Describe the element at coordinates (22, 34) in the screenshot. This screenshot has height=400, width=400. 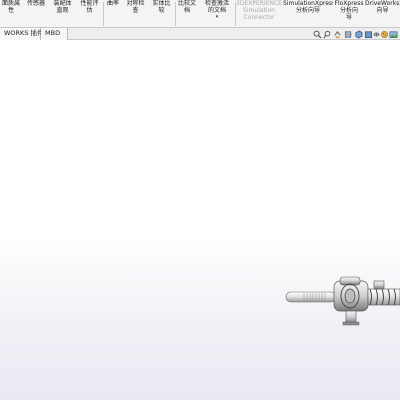
I see `tab-solidworks-addins: WORKS 插件` at that location.